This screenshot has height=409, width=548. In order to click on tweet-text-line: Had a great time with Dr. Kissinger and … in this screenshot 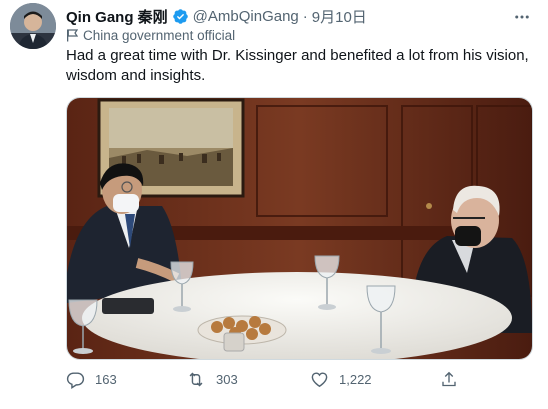, I will do `click(297, 55)`.